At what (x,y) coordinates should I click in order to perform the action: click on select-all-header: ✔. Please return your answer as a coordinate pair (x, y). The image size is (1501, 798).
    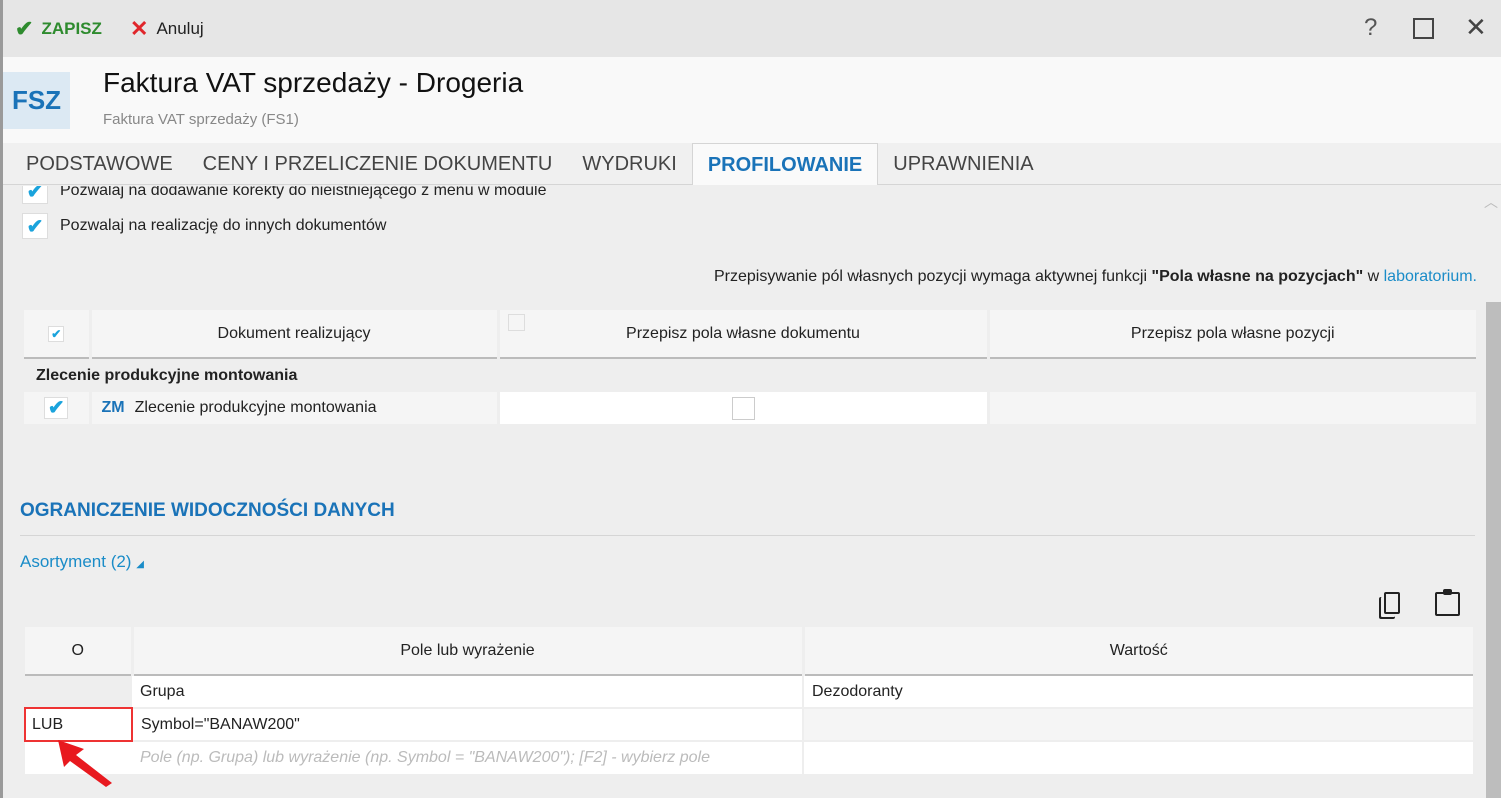
    Looking at the image, I should click on (58, 334).